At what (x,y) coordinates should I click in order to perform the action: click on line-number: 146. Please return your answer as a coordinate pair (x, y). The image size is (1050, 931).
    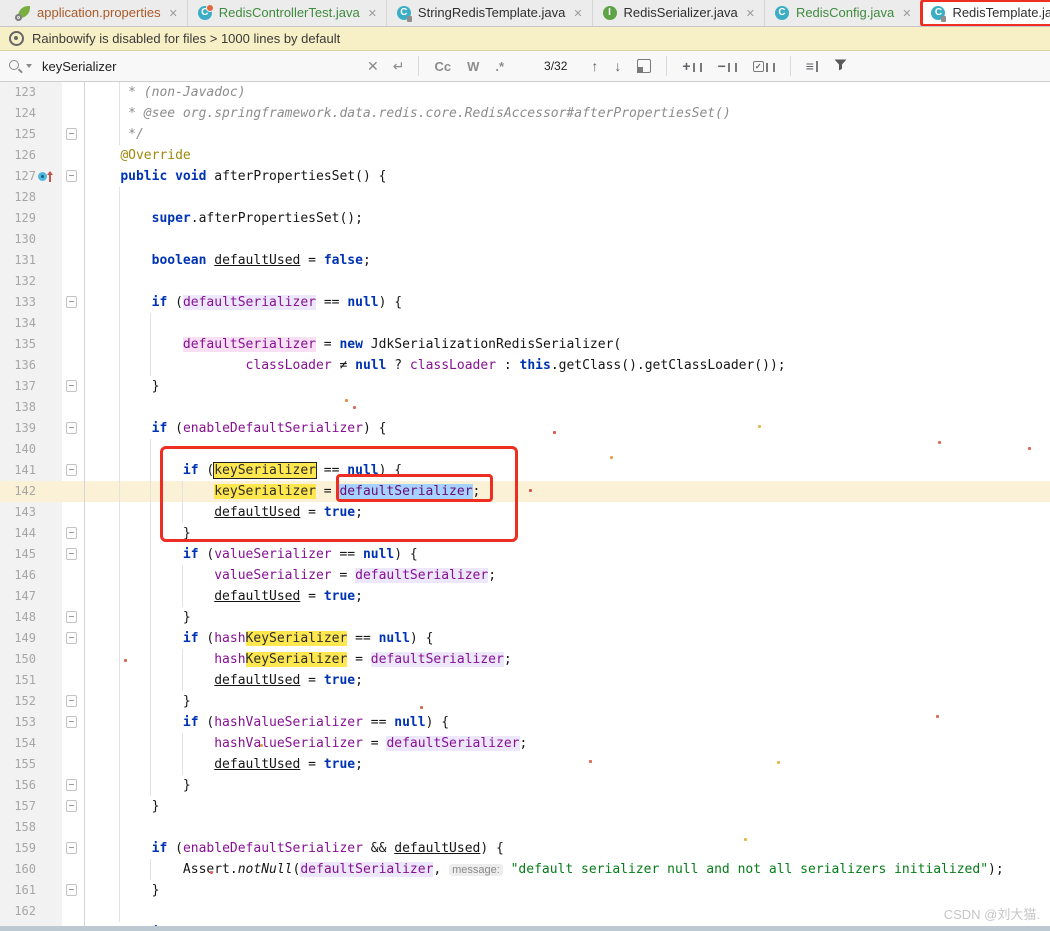
    Looking at the image, I should click on (18, 575).